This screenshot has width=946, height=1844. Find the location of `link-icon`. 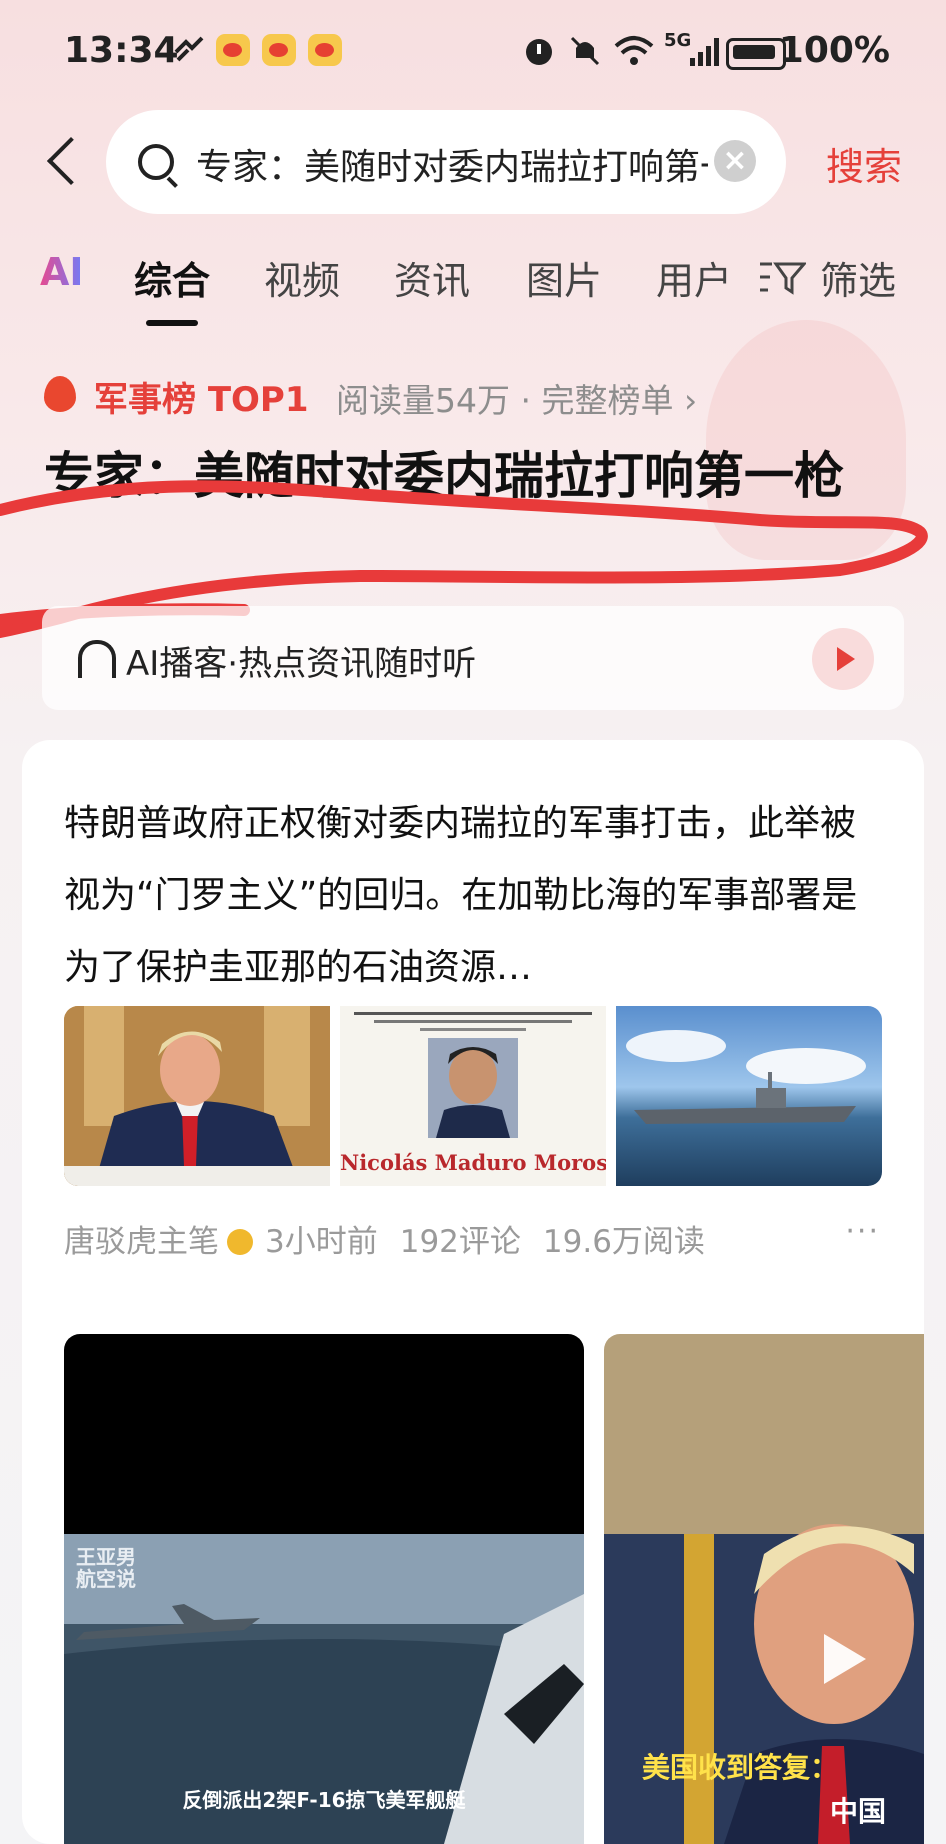

link-icon is located at coordinates (190, 52).